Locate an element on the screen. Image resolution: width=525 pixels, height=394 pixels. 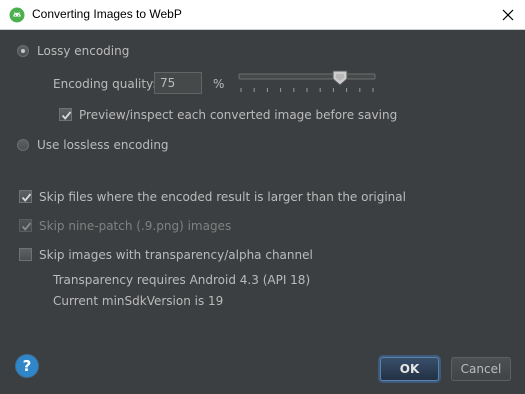
help-button: ? is located at coordinates (27, 366).